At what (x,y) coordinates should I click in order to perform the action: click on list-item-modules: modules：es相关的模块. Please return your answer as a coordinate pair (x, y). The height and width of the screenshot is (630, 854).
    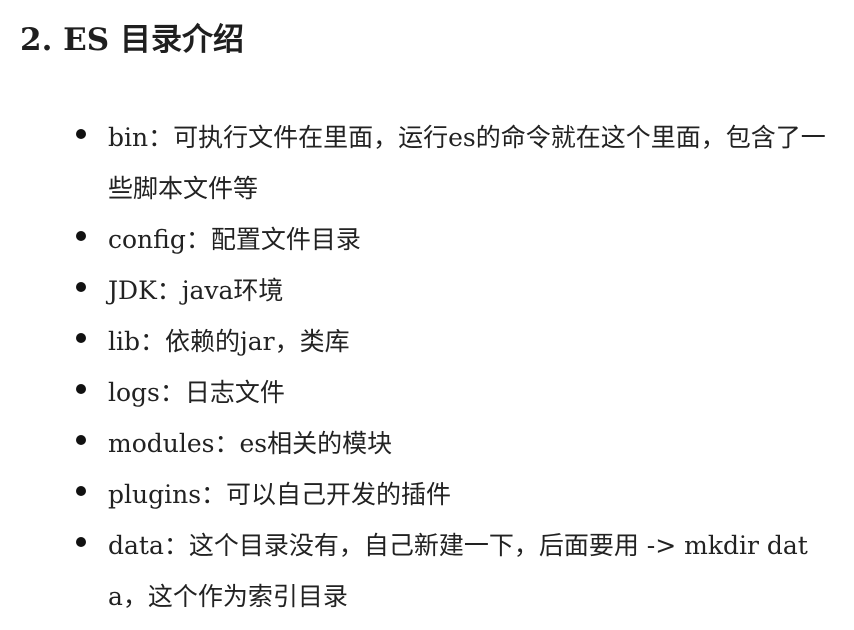
    Looking at the image, I should click on (452, 443).